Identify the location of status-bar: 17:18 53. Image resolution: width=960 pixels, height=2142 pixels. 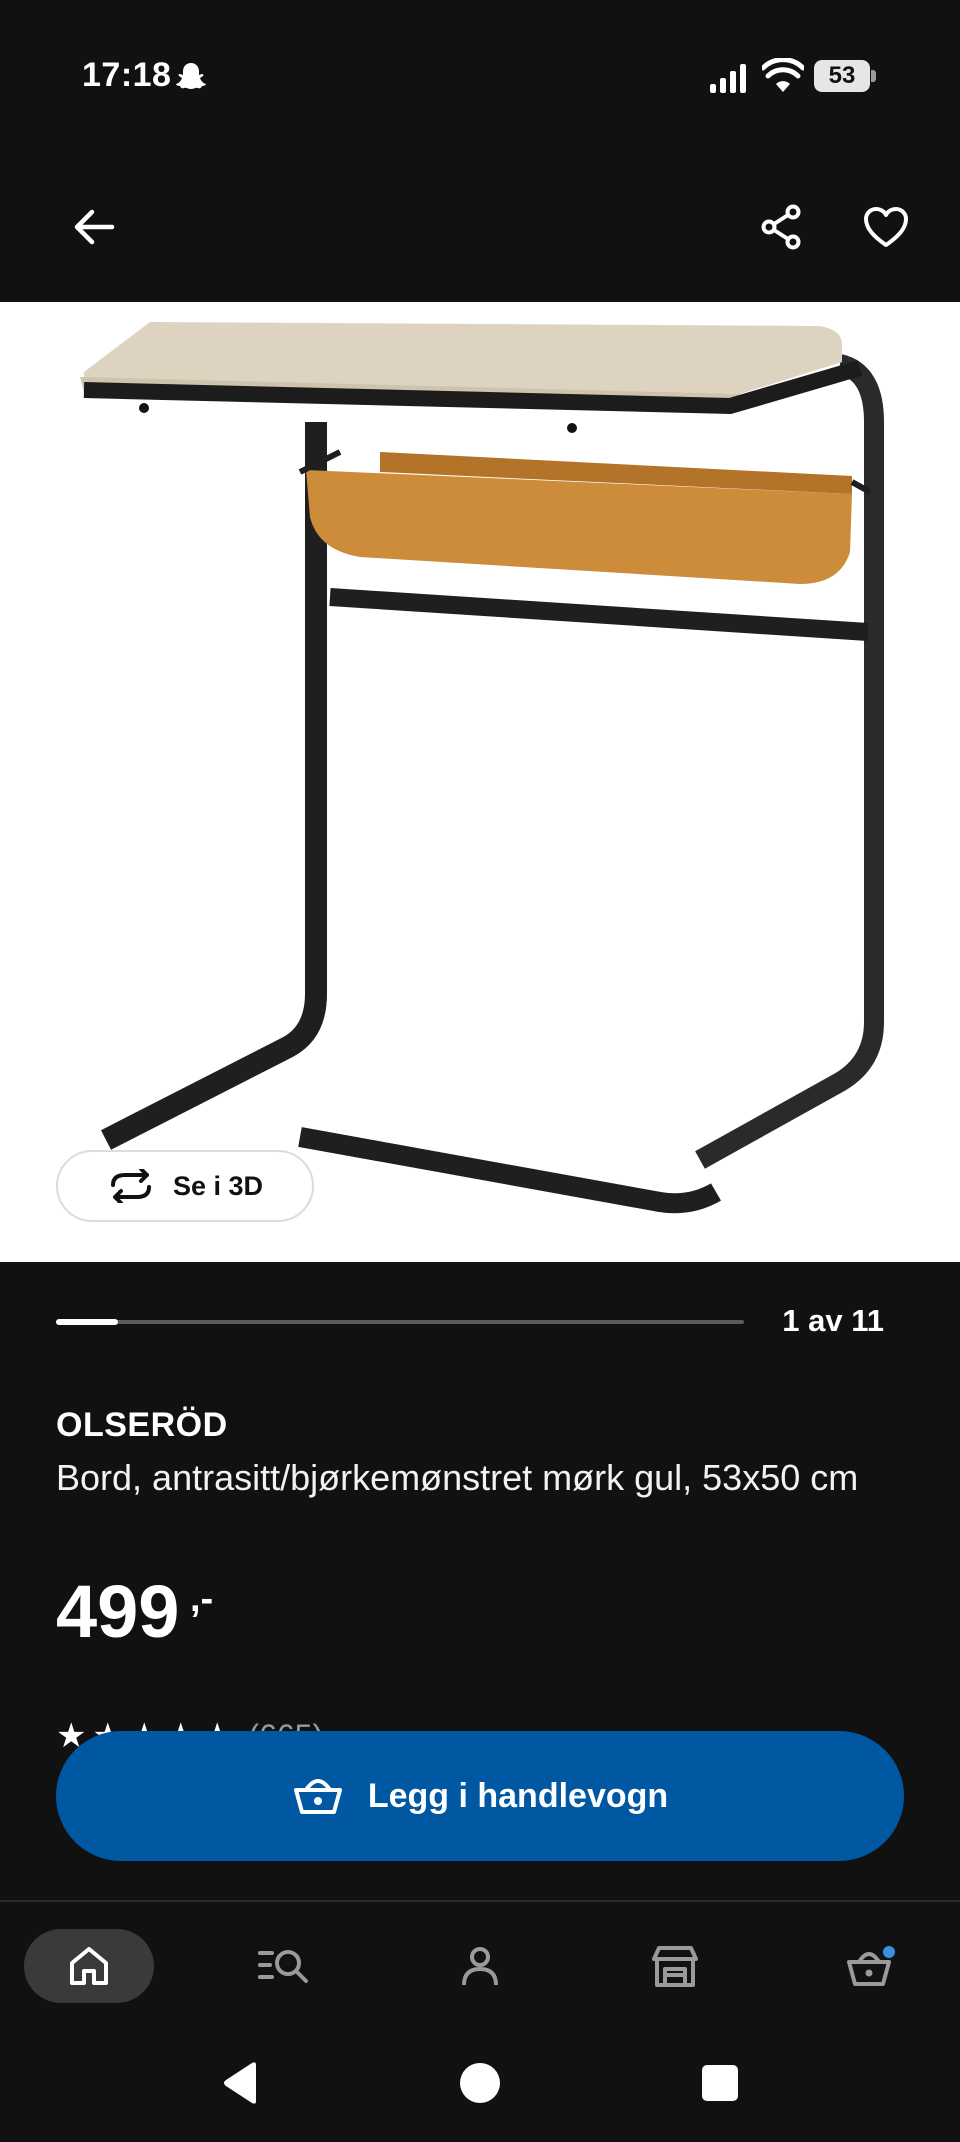
(480, 75).